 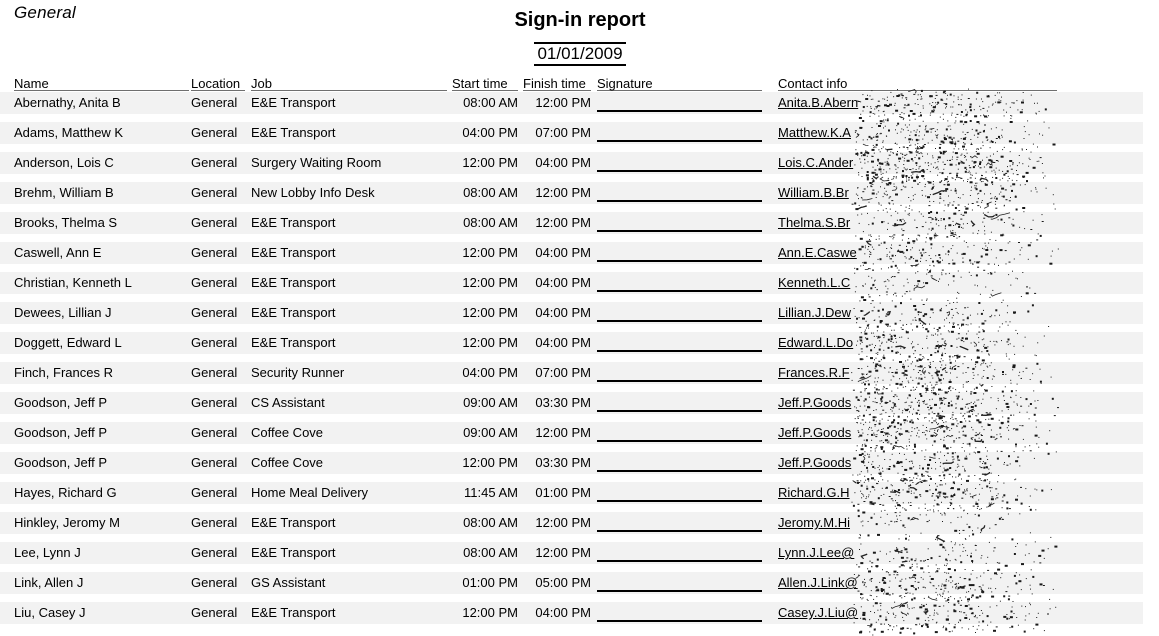 What do you see at coordinates (917, 133) in the screenshot?
I see `contact-info-link: Matthew.K.A` at bounding box center [917, 133].